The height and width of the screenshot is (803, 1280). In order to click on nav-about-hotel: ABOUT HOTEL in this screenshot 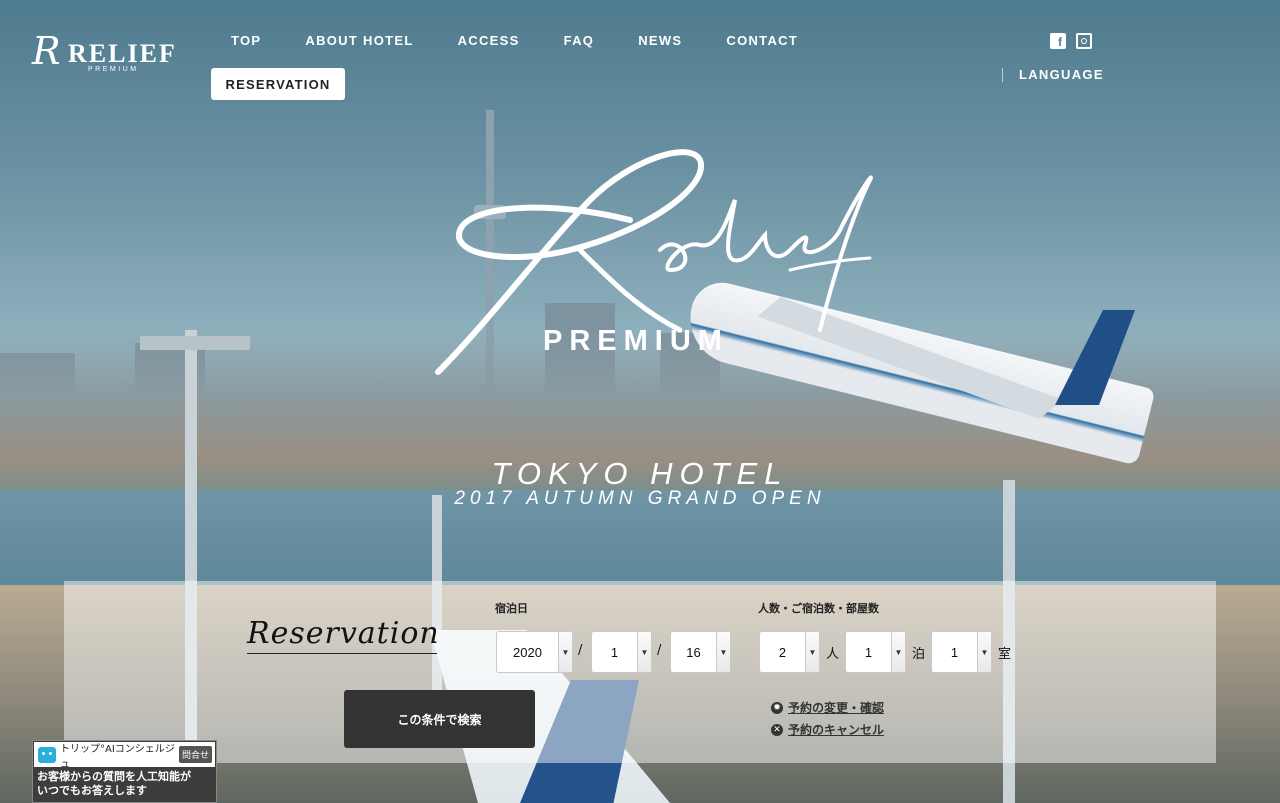, I will do `click(359, 41)`.